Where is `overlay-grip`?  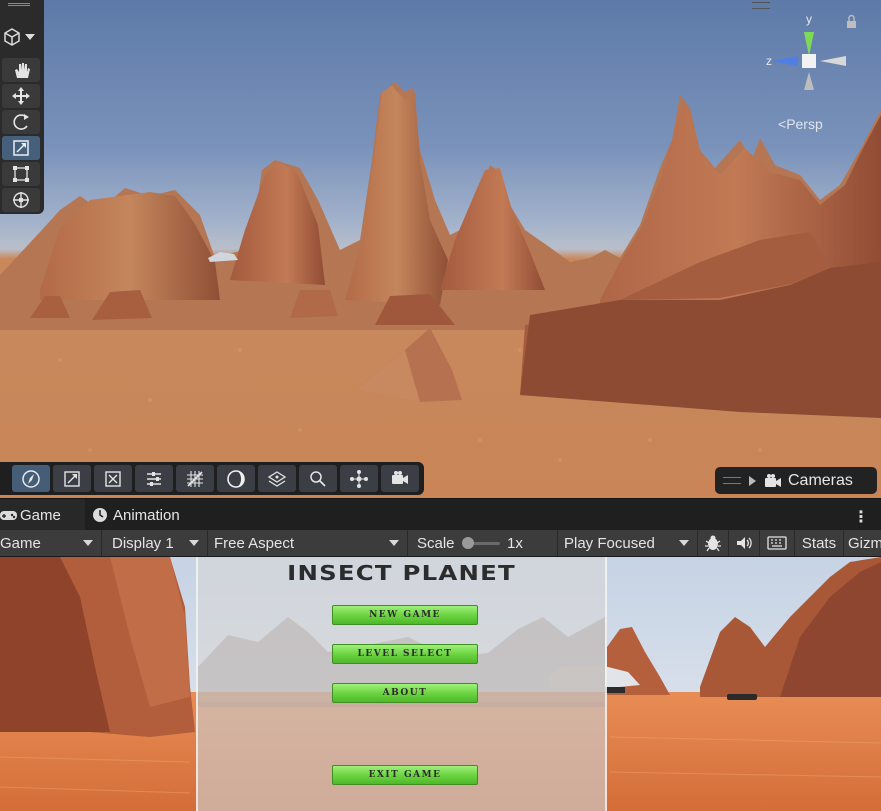 overlay-grip is located at coordinates (761, 5).